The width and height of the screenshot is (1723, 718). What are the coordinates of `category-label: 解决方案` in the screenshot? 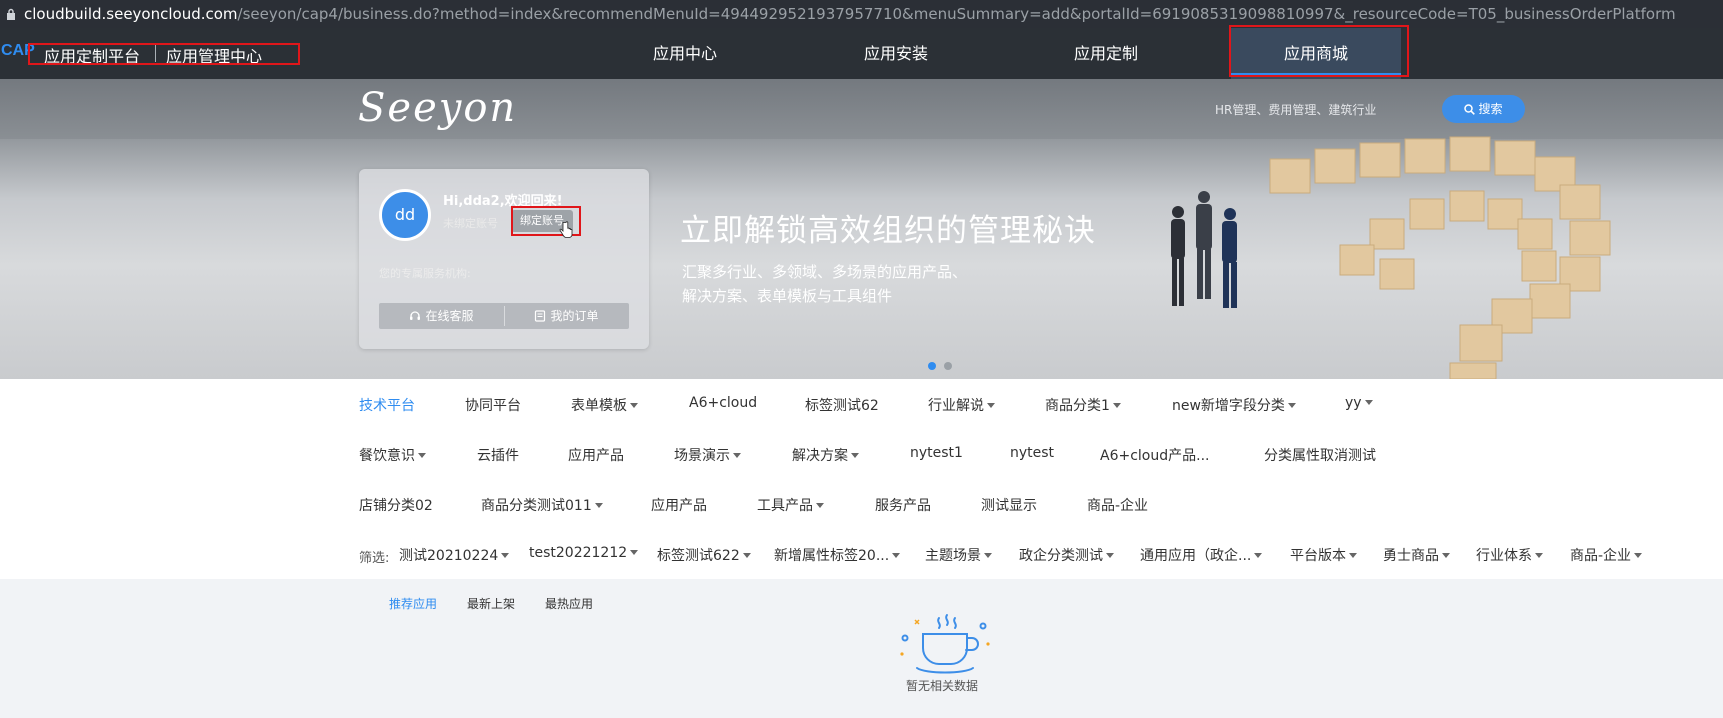 It's located at (820, 456).